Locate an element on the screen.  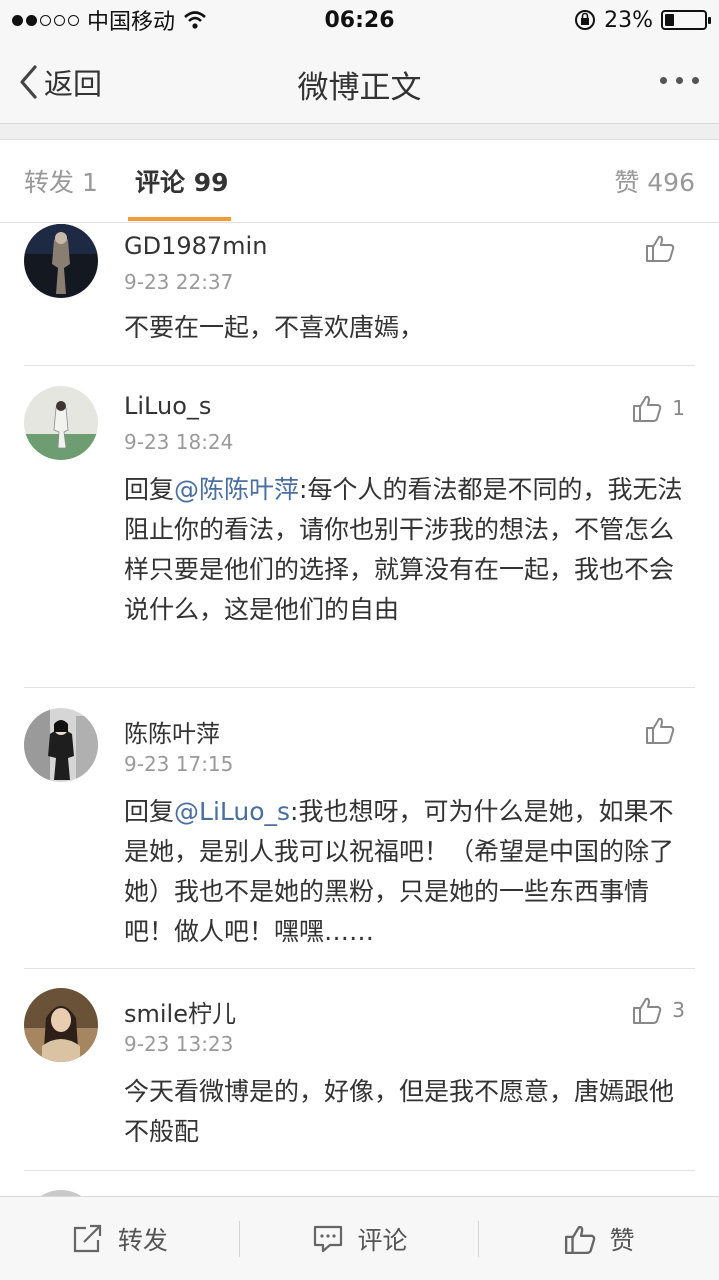
comment-time: 9-23 22:37 is located at coordinates (179, 282).